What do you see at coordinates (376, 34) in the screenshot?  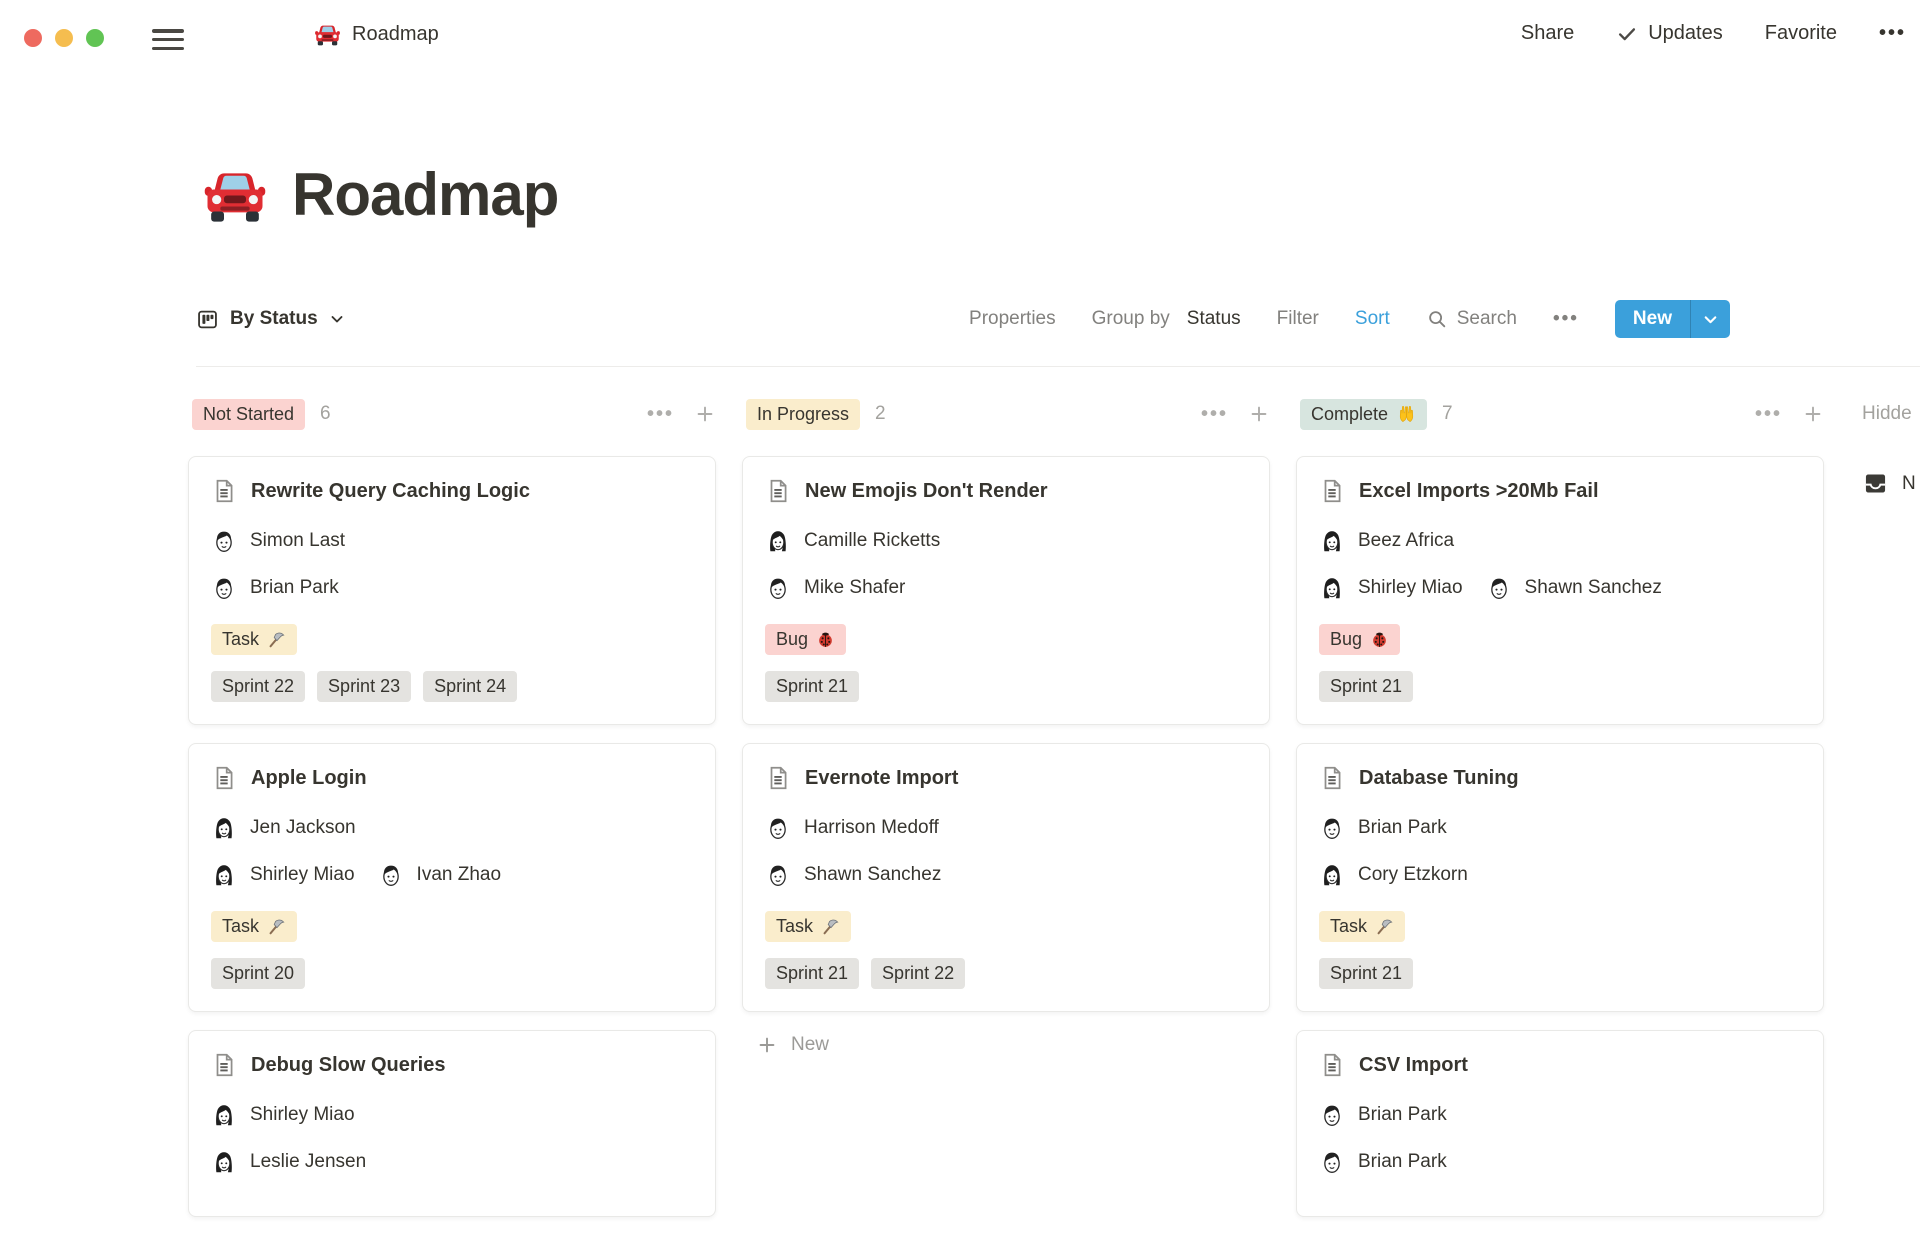 I see `breadcrumb: Roadmap` at bounding box center [376, 34].